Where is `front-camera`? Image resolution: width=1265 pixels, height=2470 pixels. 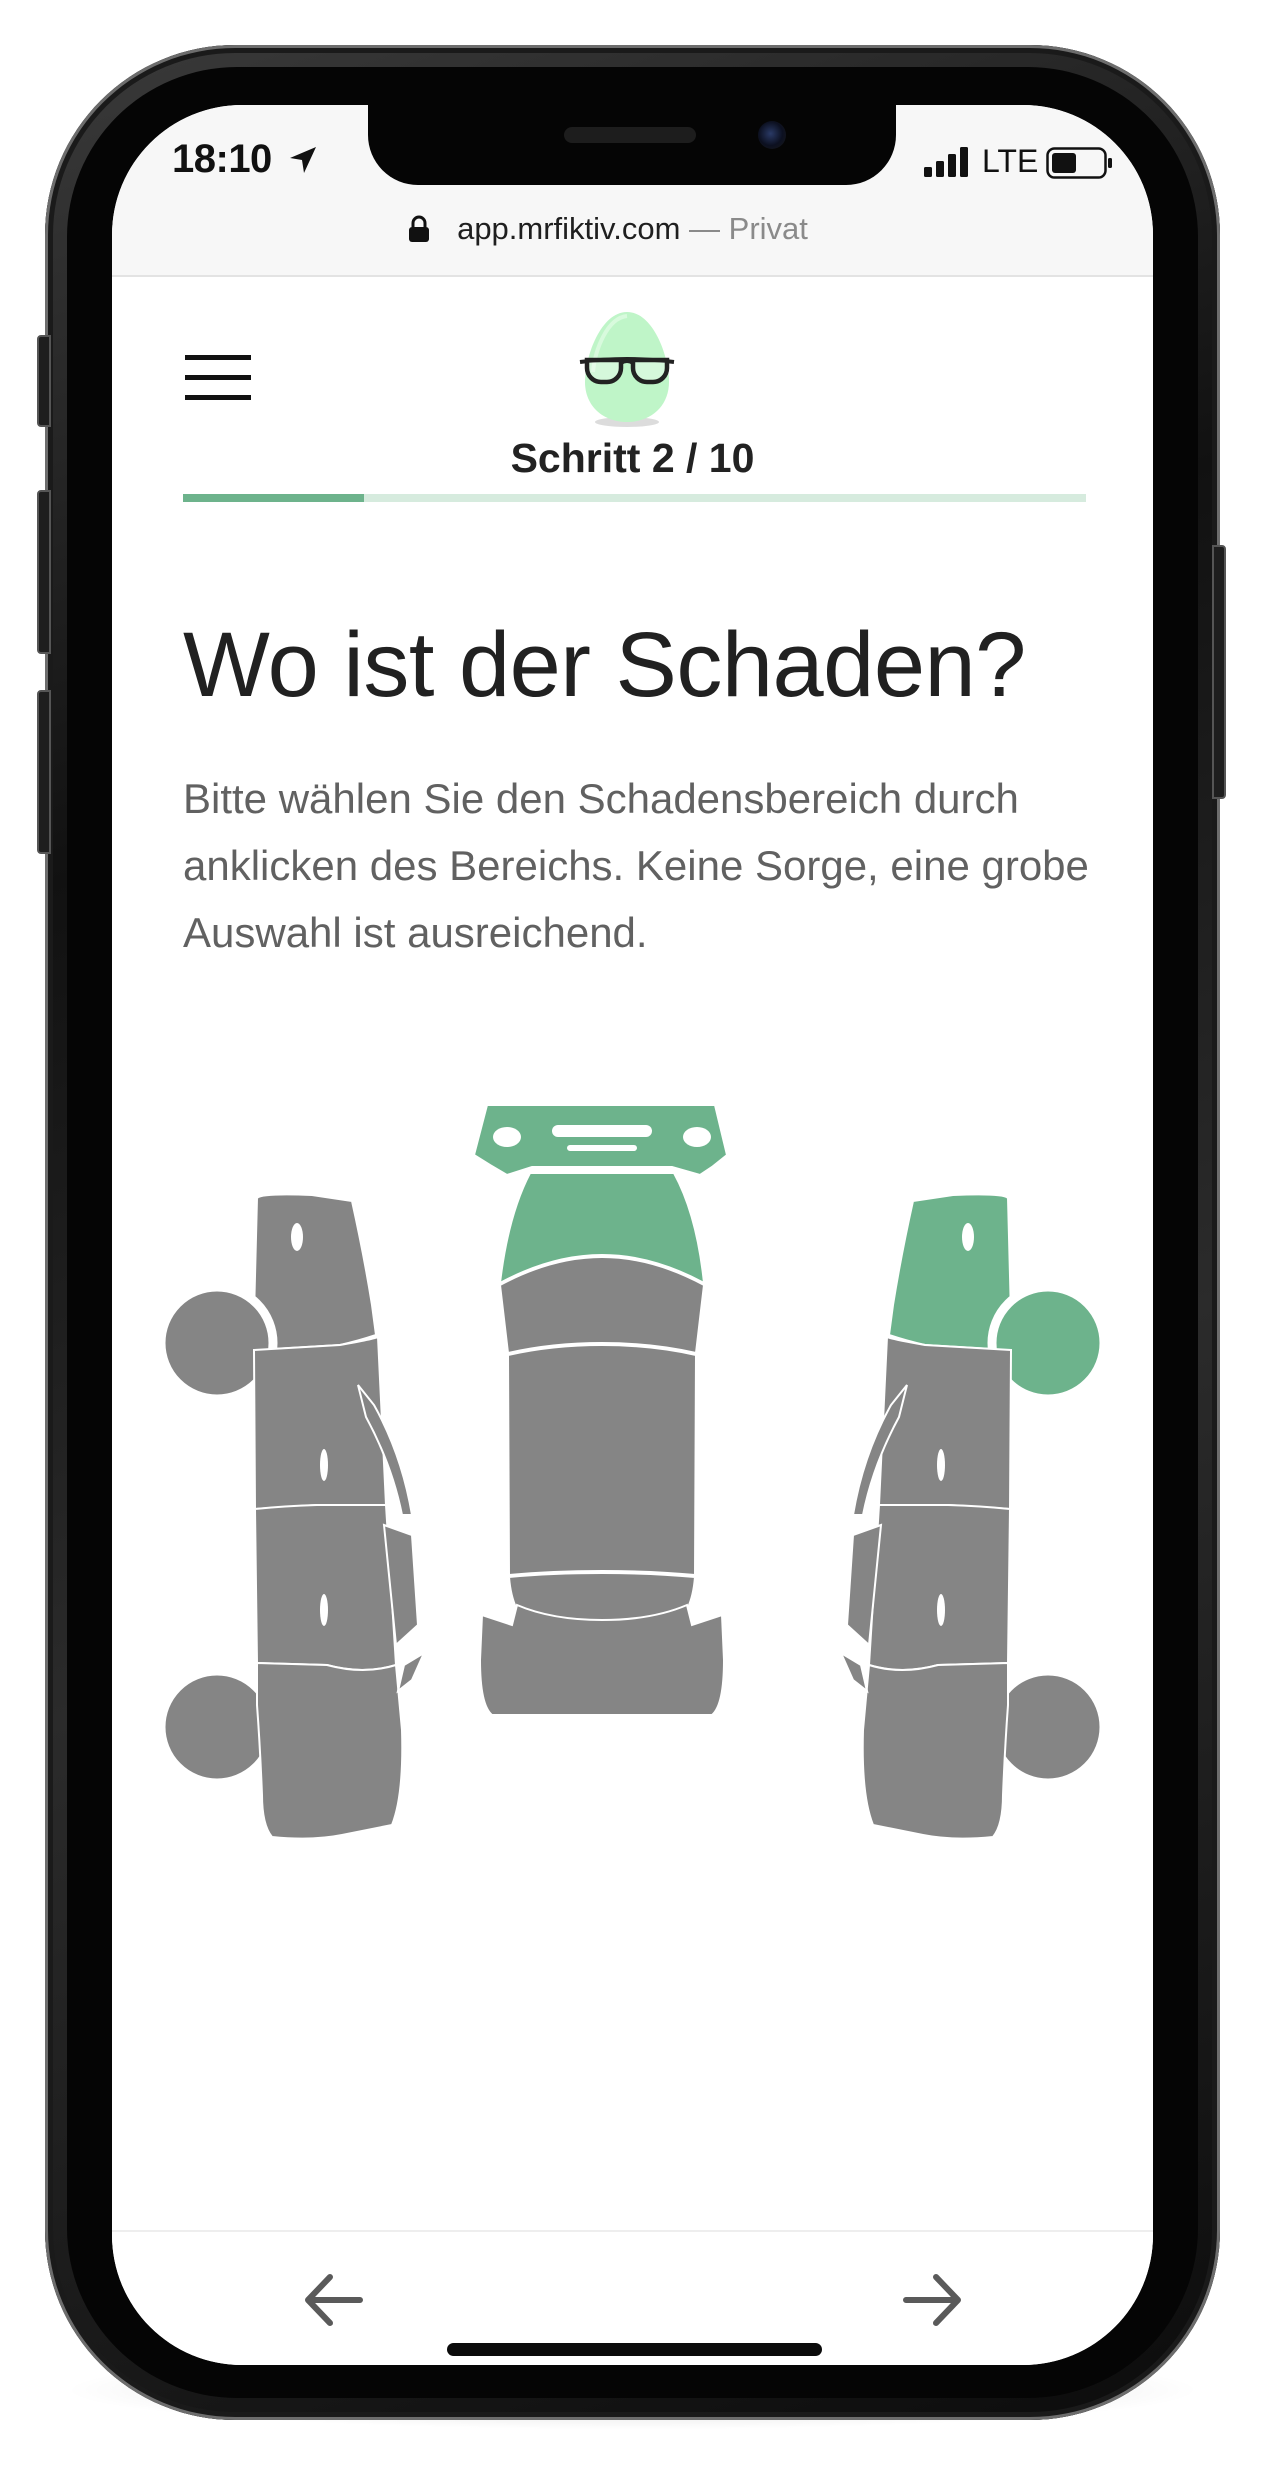 front-camera is located at coordinates (772, 135).